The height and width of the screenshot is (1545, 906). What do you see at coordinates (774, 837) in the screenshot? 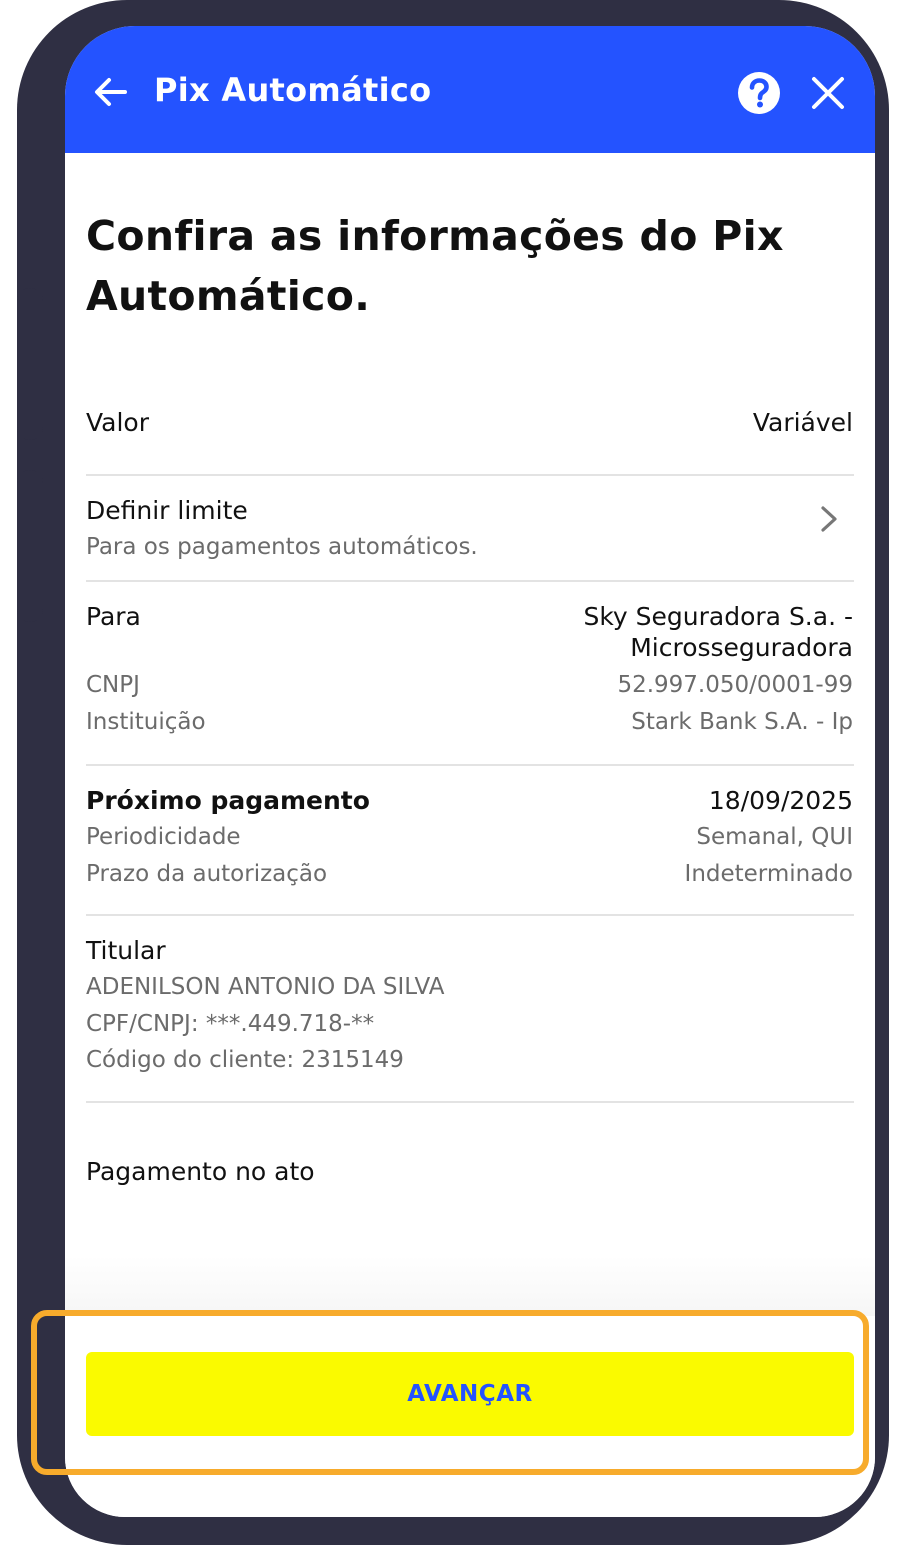
I see `periodicidade-value: Semanal, QUI` at bounding box center [774, 837].